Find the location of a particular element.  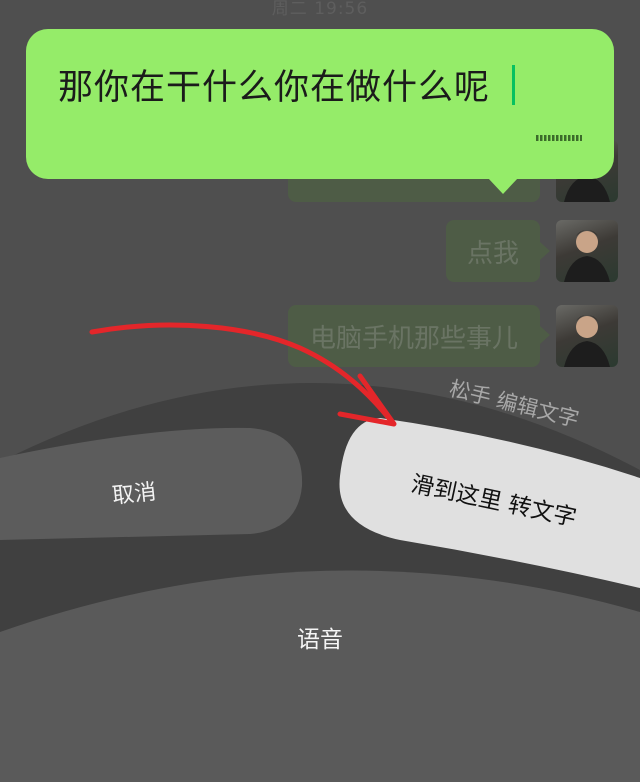

voice-button: 语音 is located at coordinates (320, 637).